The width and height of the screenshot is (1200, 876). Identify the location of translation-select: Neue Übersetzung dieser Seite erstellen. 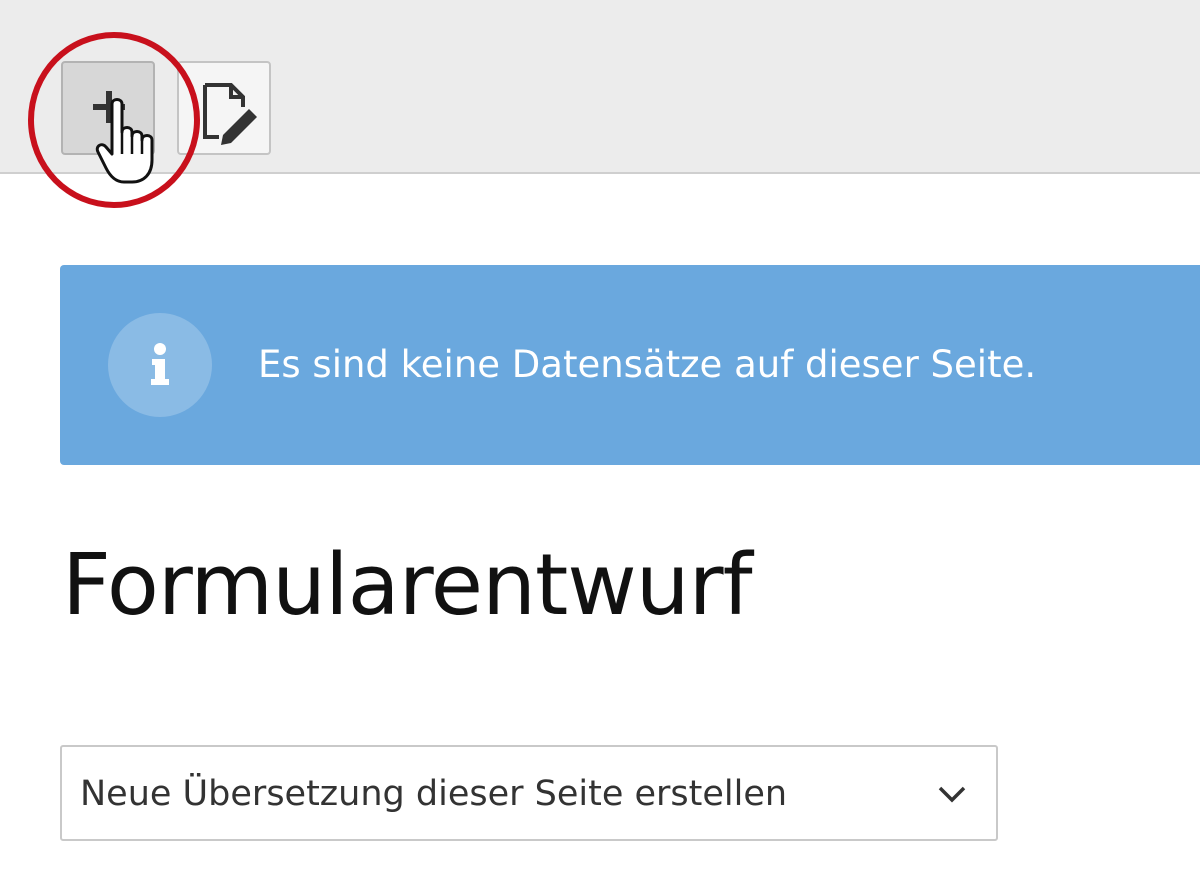
(529, 793).